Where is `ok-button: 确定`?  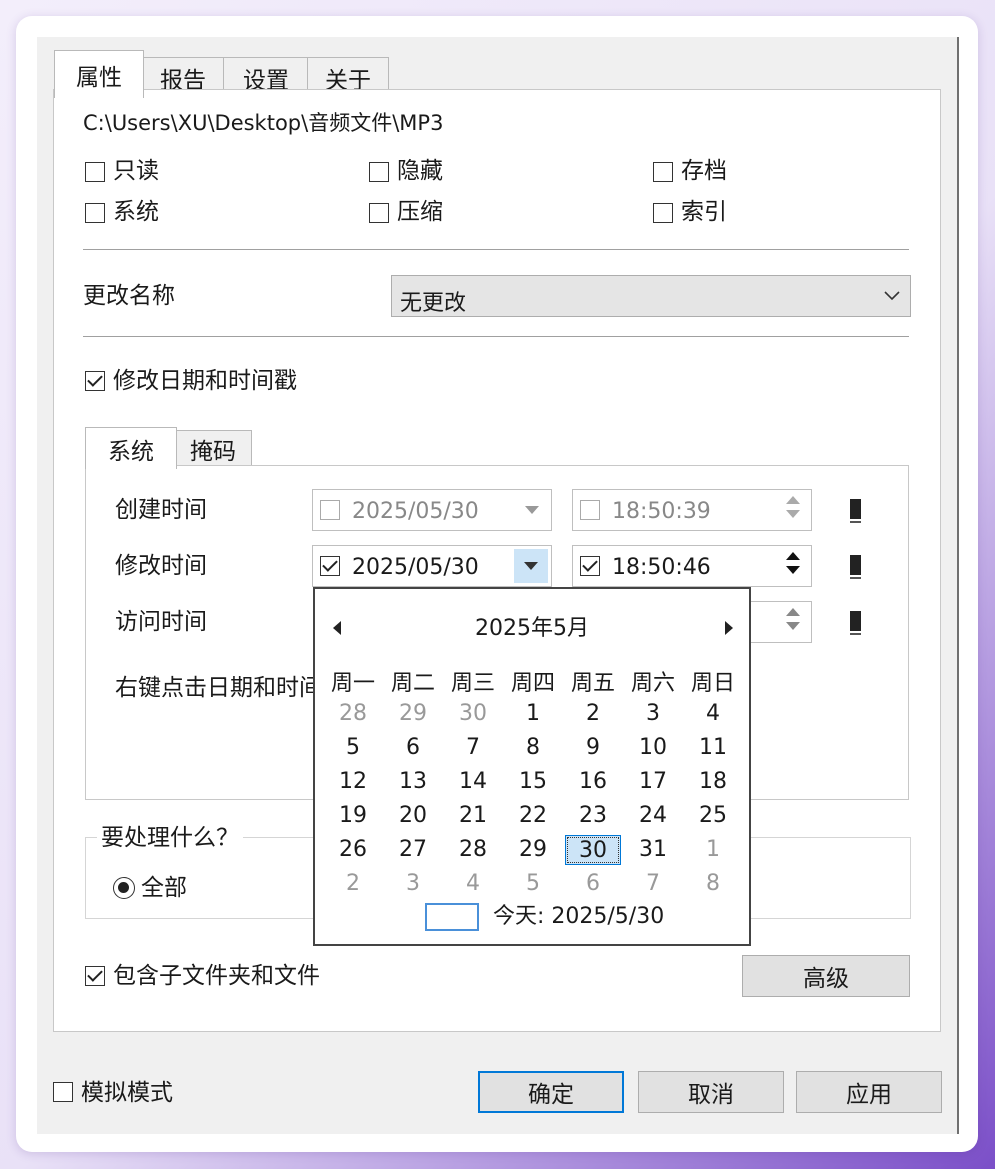
ok-button: 确定 is located at coordinates (551, 1092).